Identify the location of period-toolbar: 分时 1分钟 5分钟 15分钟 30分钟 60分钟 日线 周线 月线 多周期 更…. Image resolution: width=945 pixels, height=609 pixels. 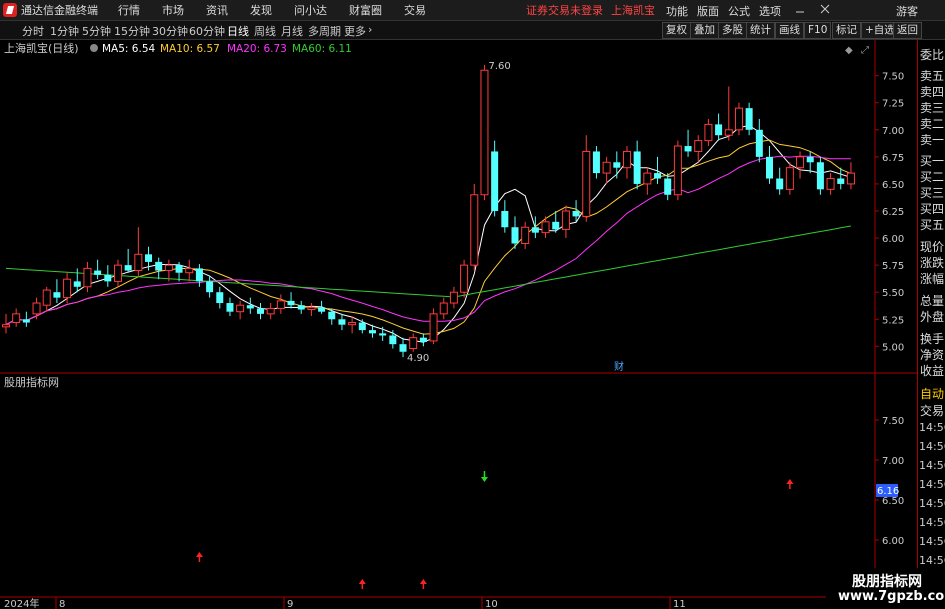
(472, 30).